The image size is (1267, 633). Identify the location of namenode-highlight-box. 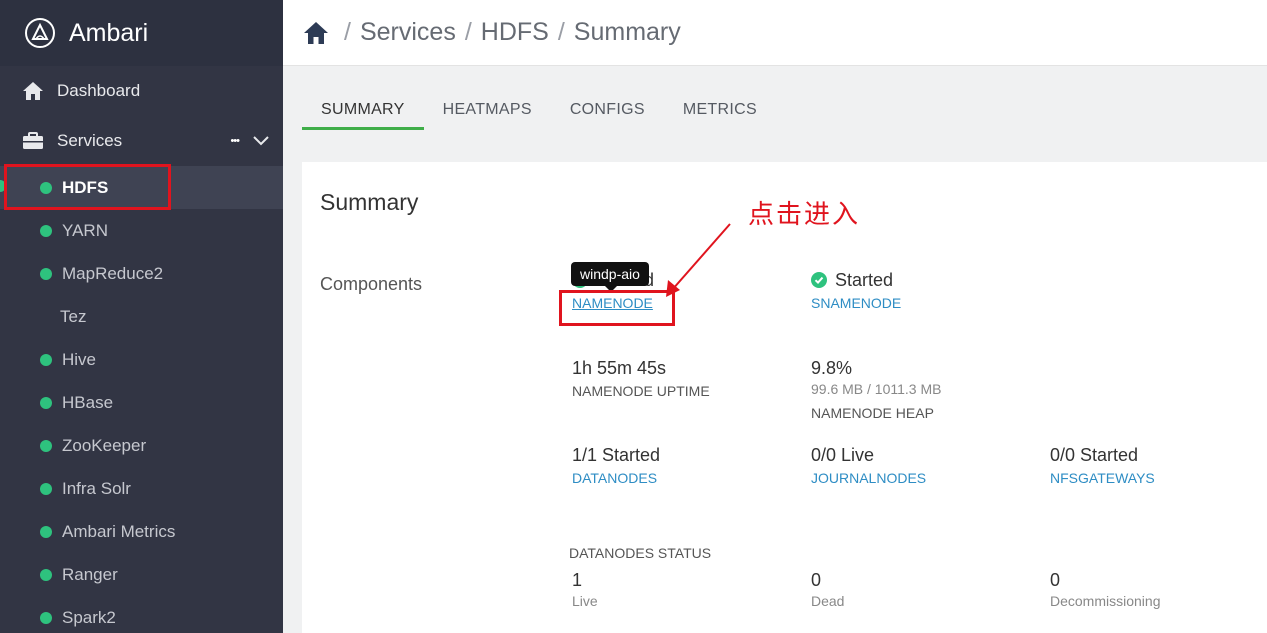
(617, 308).